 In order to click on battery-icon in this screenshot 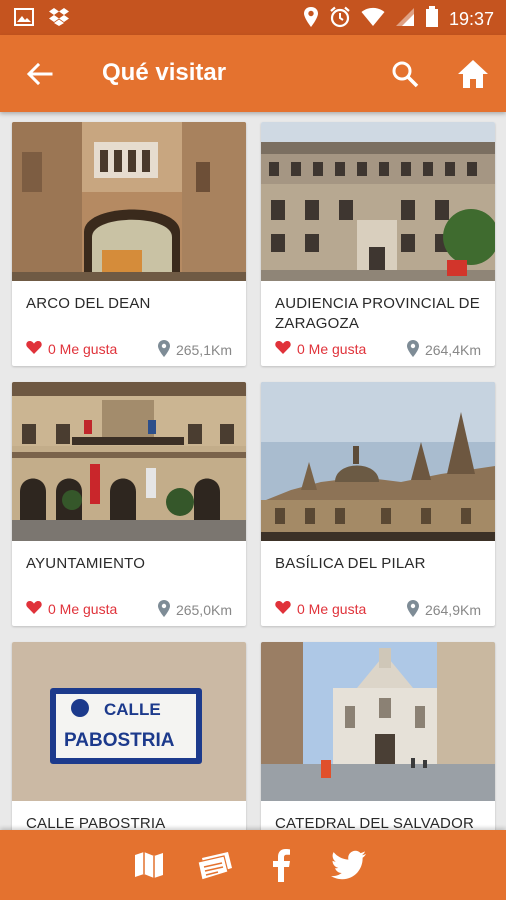, I will do `click(432, 19)`.